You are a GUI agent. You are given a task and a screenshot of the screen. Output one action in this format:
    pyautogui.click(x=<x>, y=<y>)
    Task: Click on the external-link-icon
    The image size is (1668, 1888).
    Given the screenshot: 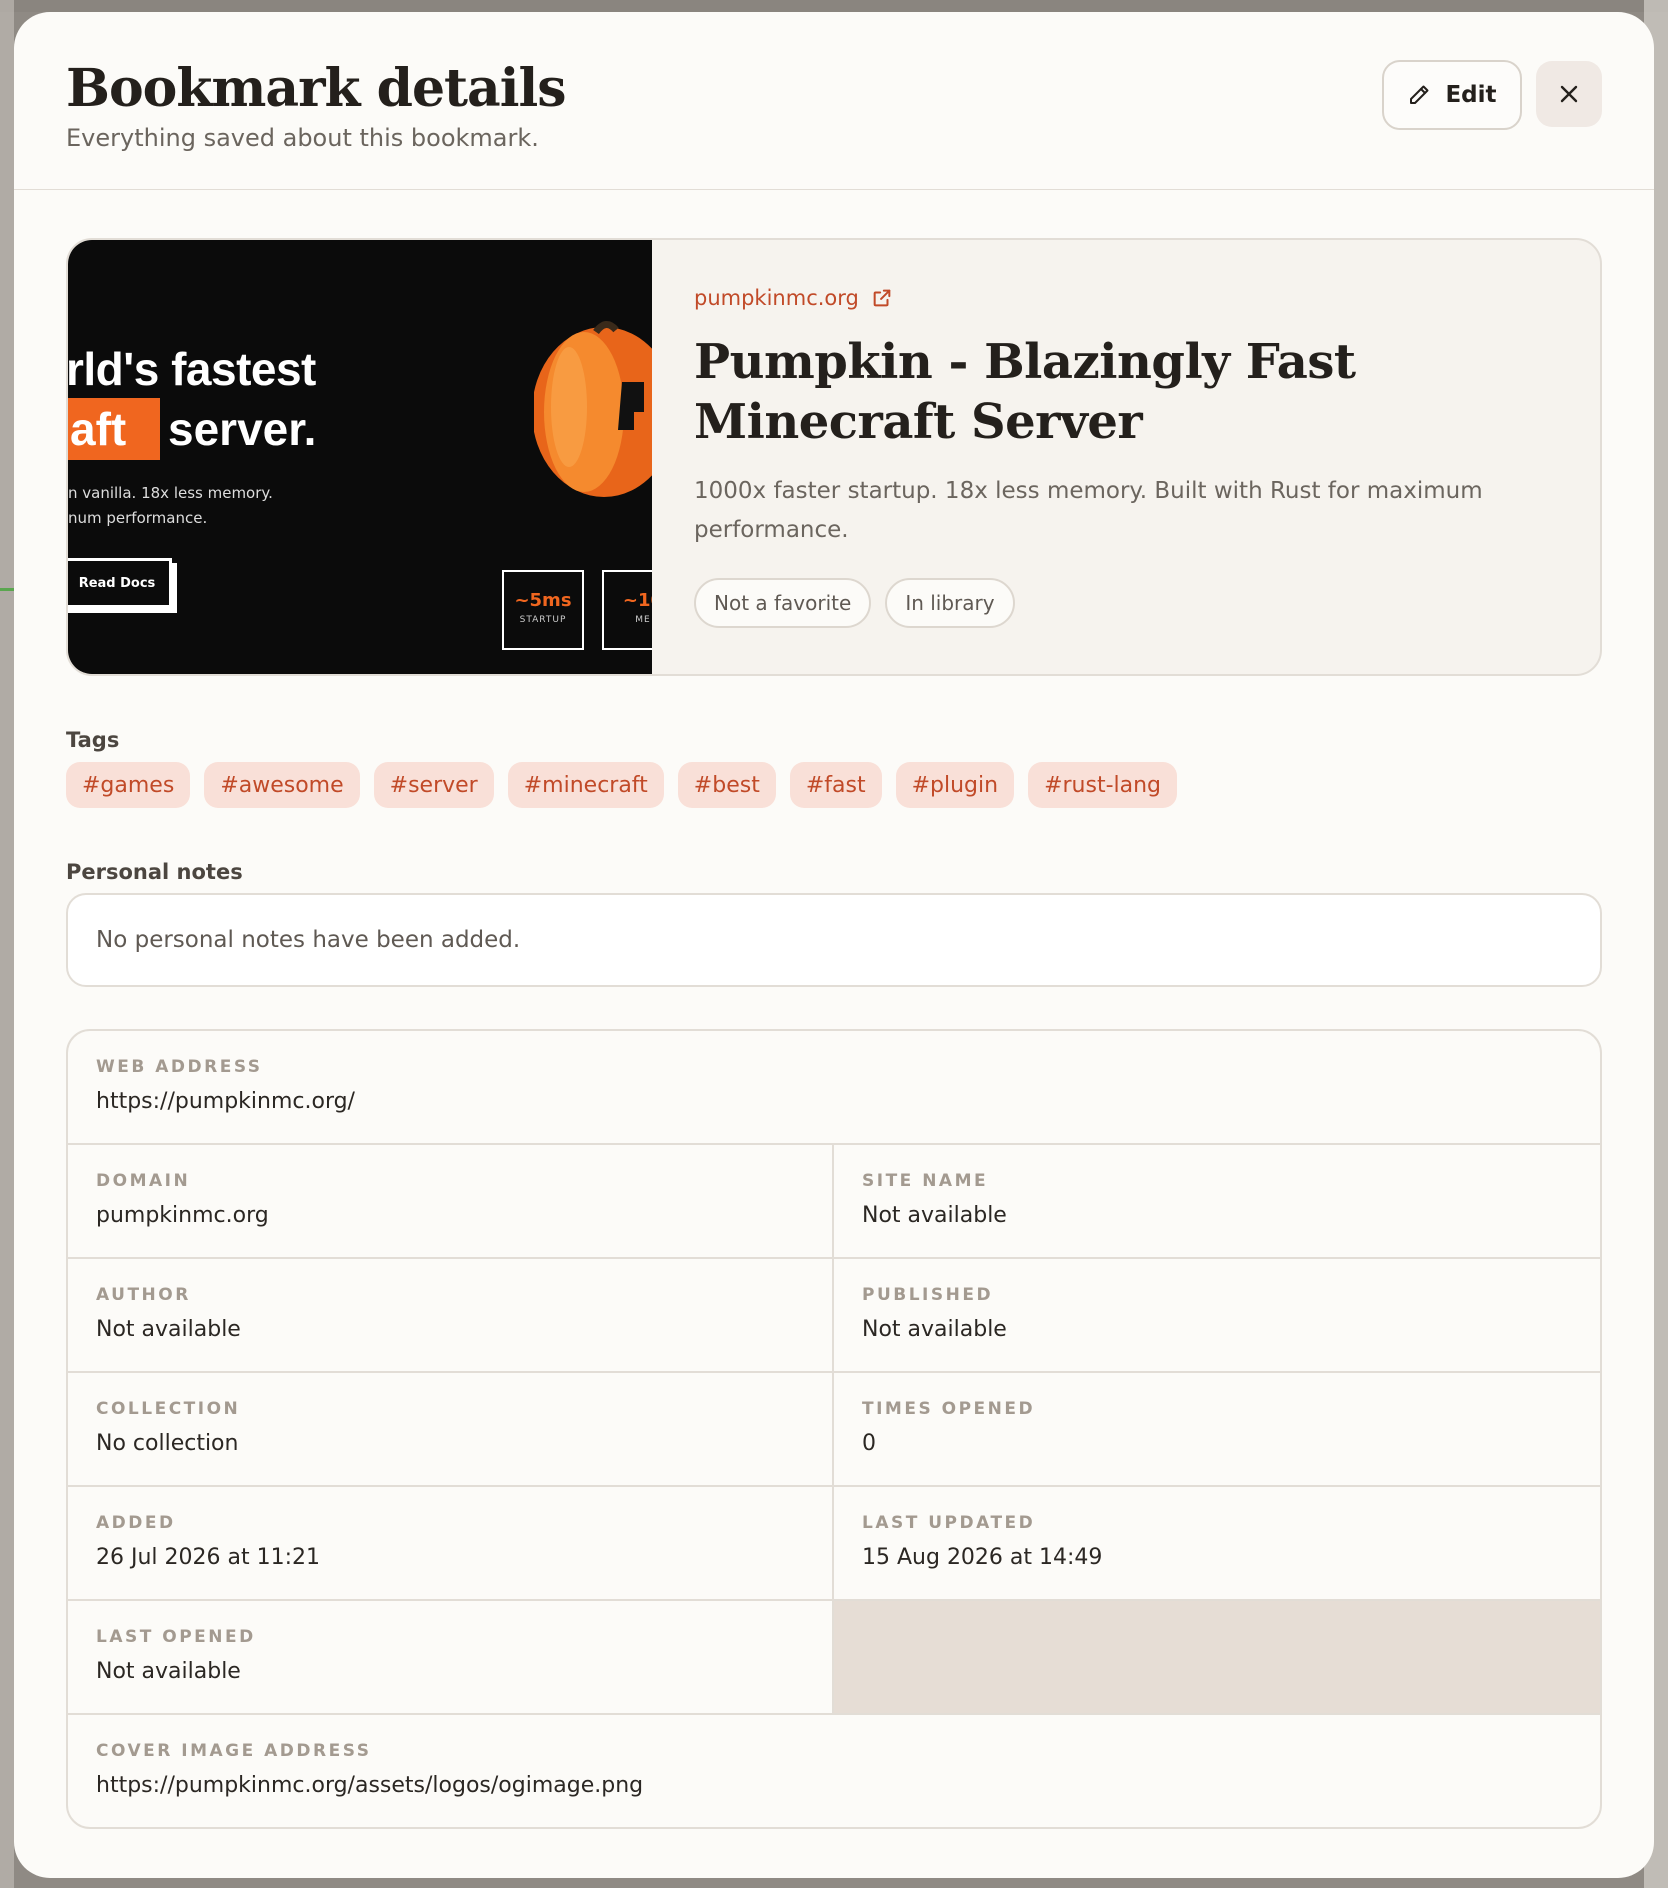 What is the action you would take?
    pyautogui.click(x=882, y=298)
    